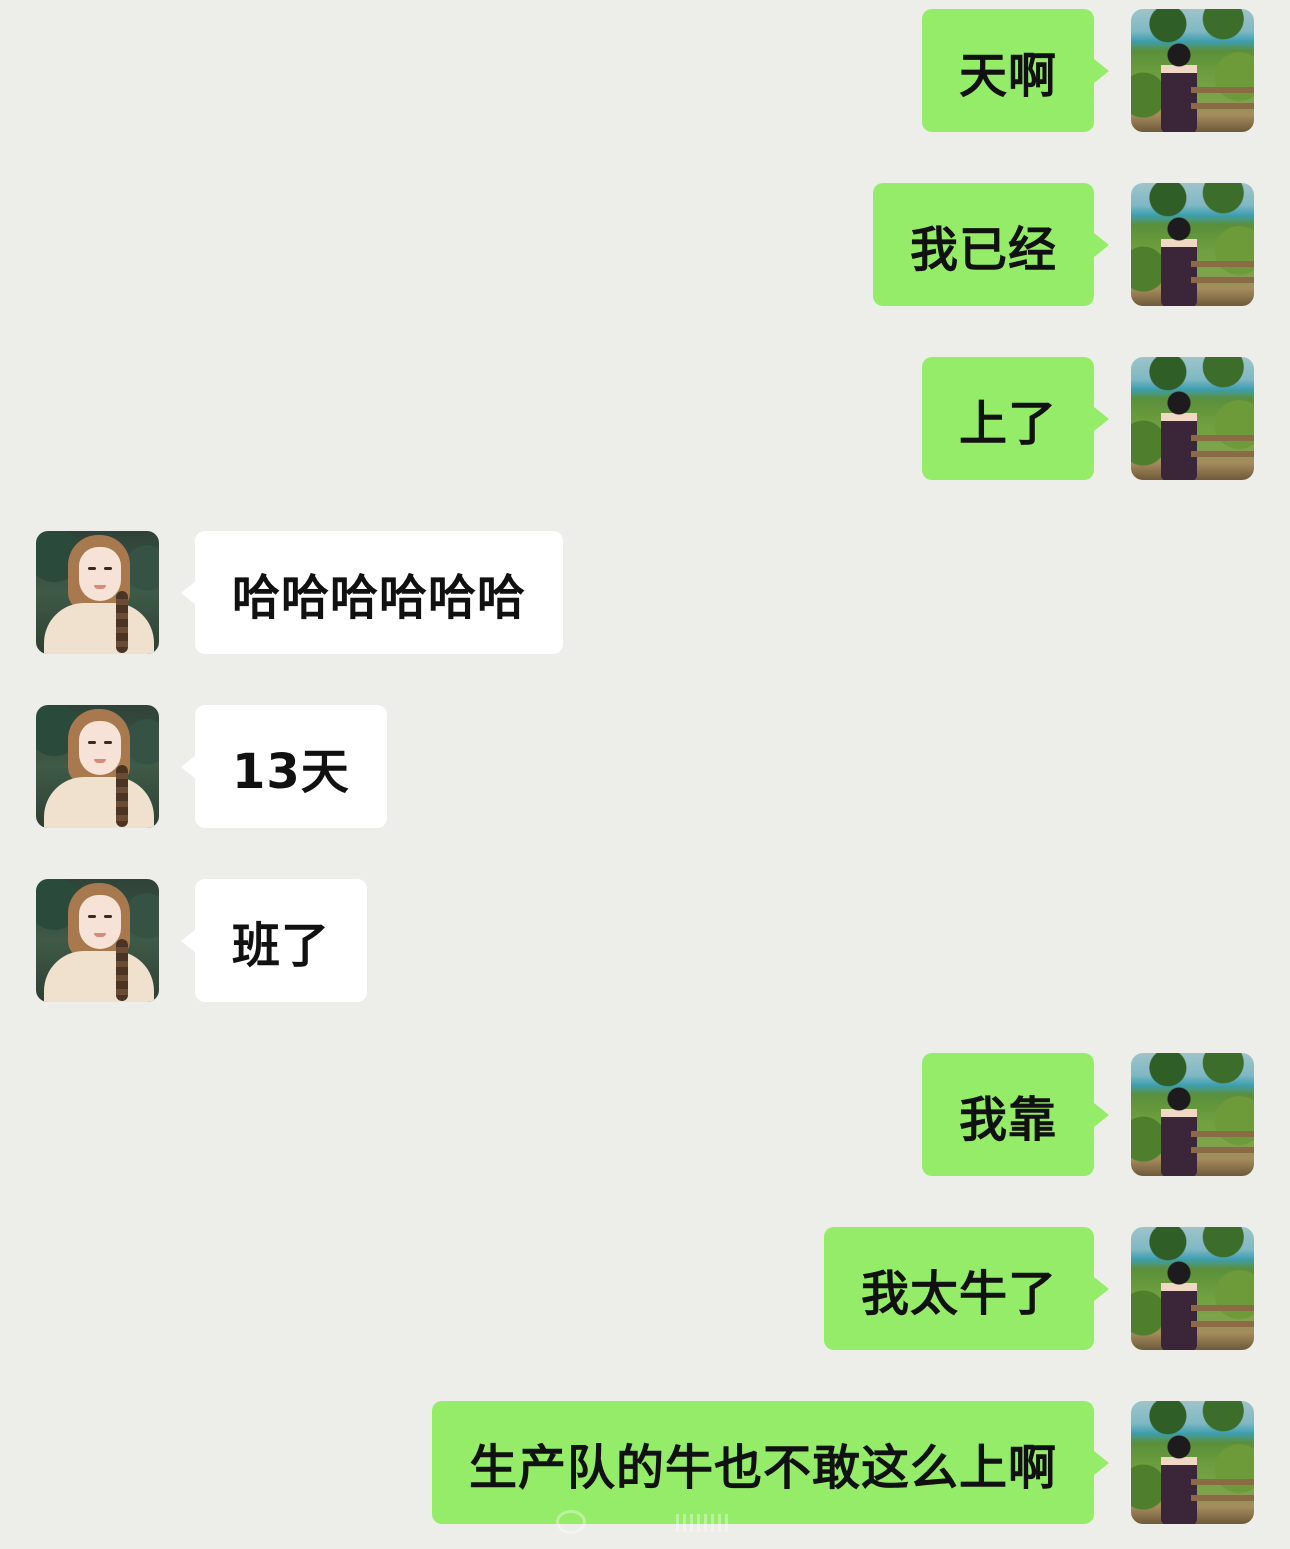 Image resolution: width=1290 pixels, height=1549 pixels. What do you see at coordinates (958, 1288) in the screenshot?
I see `message-bubble-sent: 我太牛了` at bounding box center [958, 1288].